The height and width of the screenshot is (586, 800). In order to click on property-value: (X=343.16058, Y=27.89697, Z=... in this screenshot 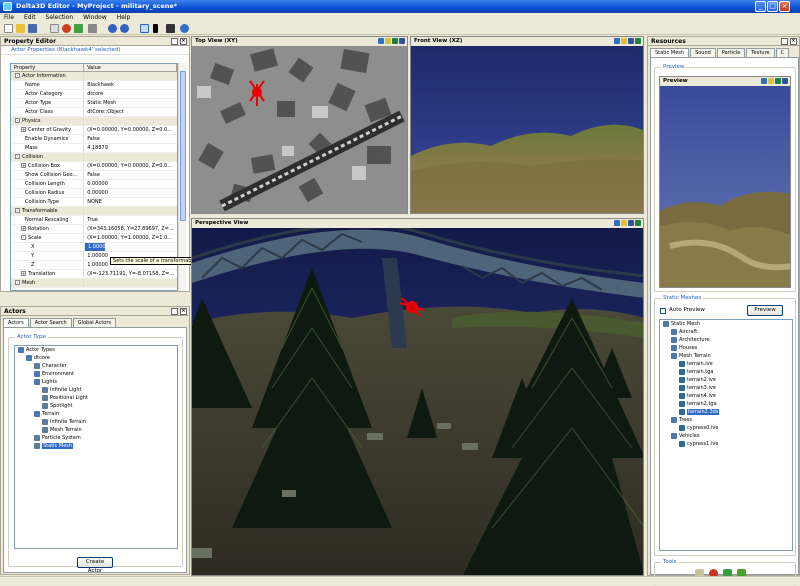, I will do `click(130, 229)`.